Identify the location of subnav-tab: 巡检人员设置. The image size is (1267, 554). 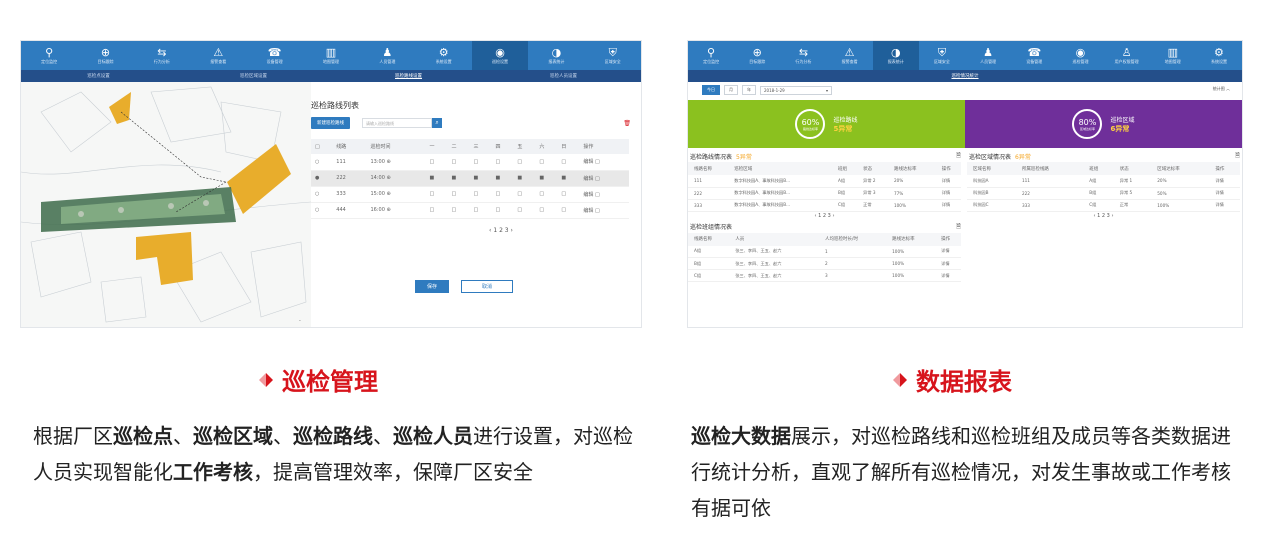
(563, 76).